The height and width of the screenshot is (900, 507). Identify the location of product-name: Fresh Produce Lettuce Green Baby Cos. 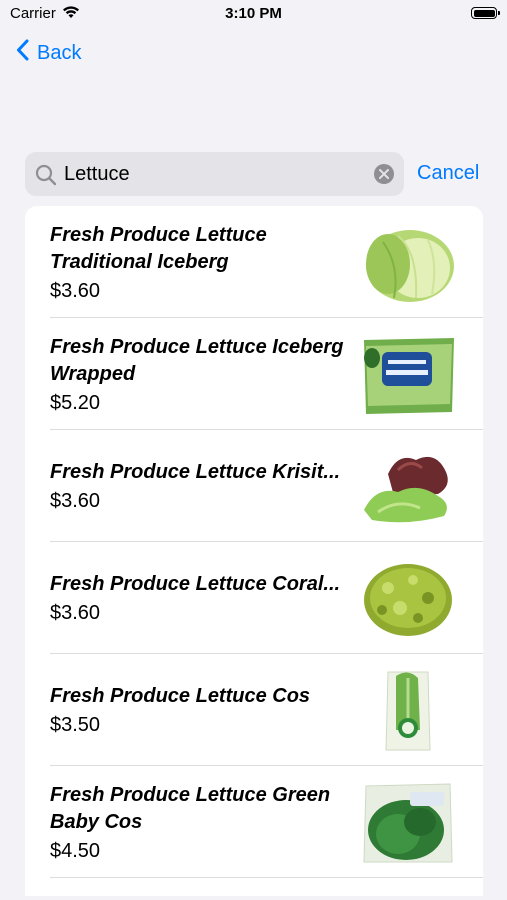
(190, 808).